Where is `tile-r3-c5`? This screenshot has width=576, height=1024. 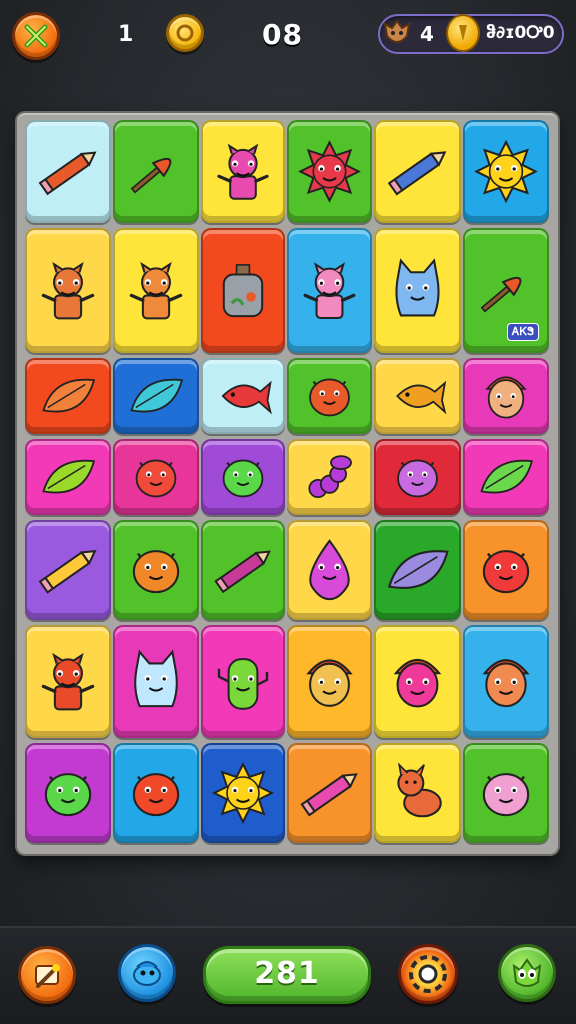
tile-r3-c5 is located at coordinates (417, 396).